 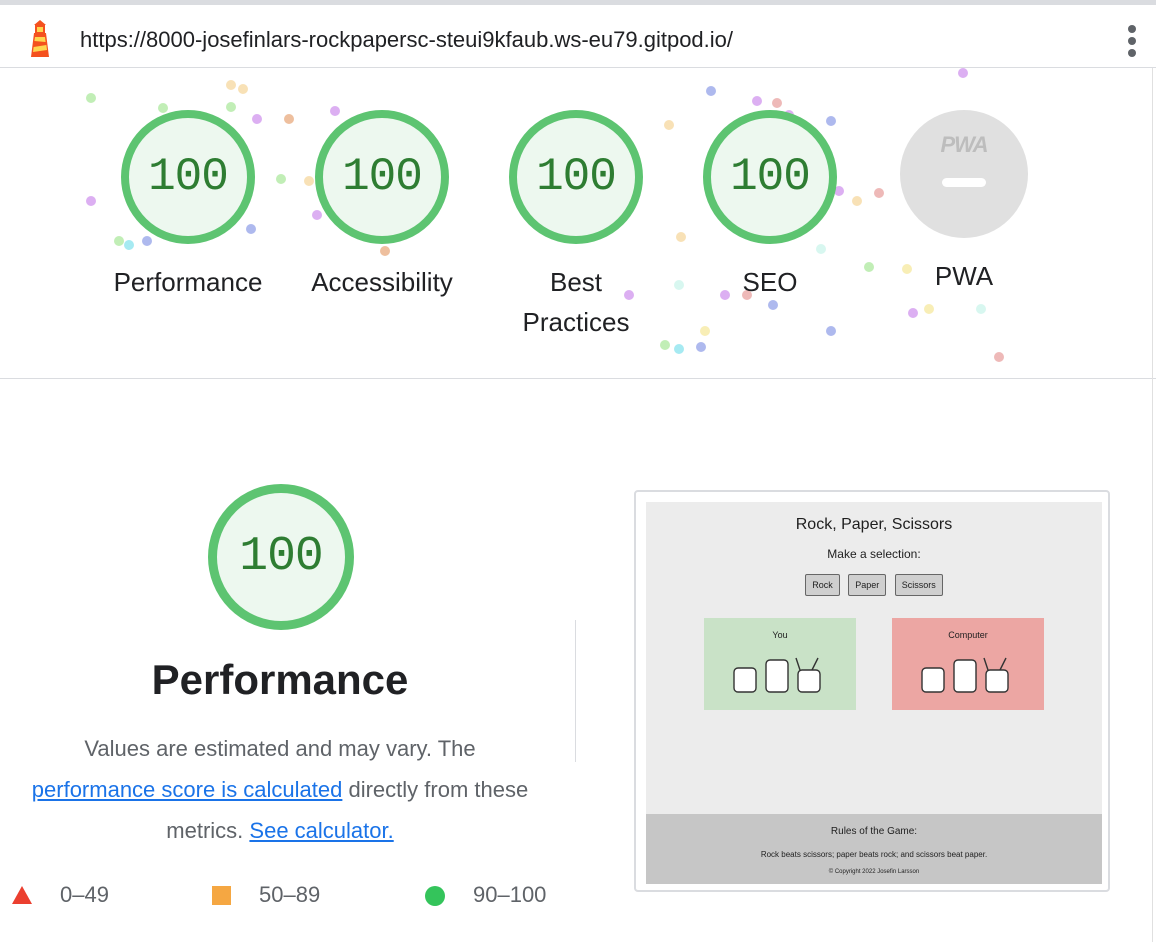 What do you see at coordinates (22, 895) in the screenshot?
I see `fail-triangle-icon` at bounding box center [22, 895].